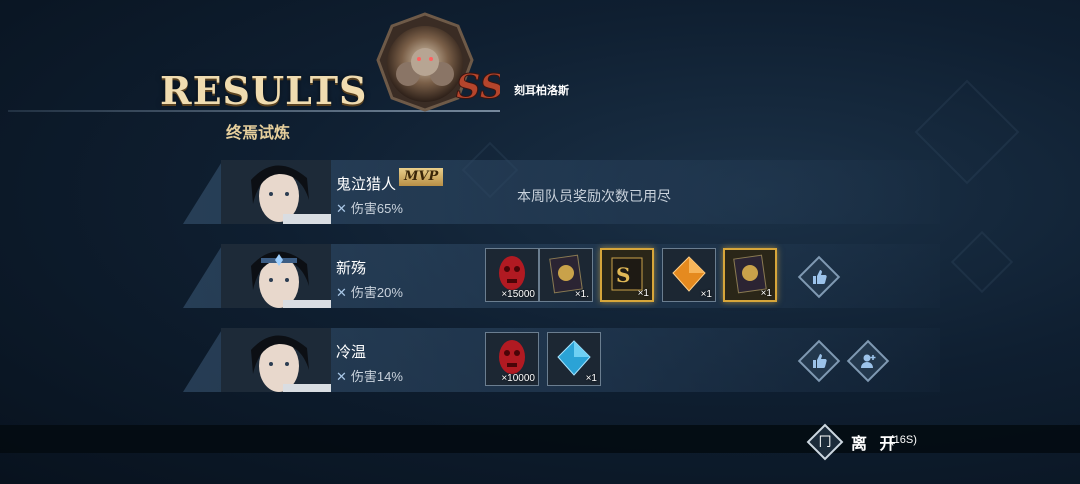  I want to click on reward-status-text: 本周队员奖励次数已用尽, so click(594, 196).